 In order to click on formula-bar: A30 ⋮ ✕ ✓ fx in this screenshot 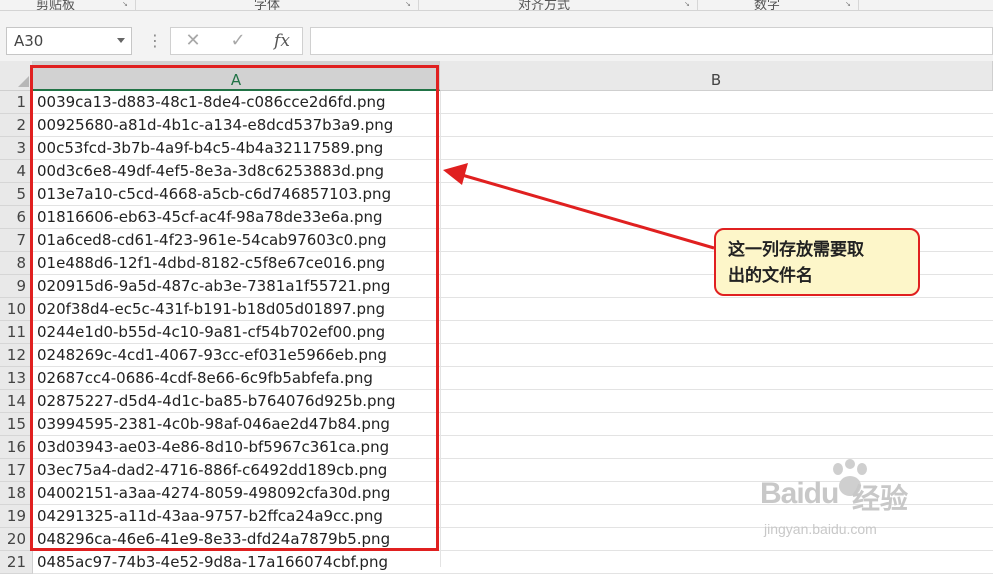, I will do `click(496, 36)`.